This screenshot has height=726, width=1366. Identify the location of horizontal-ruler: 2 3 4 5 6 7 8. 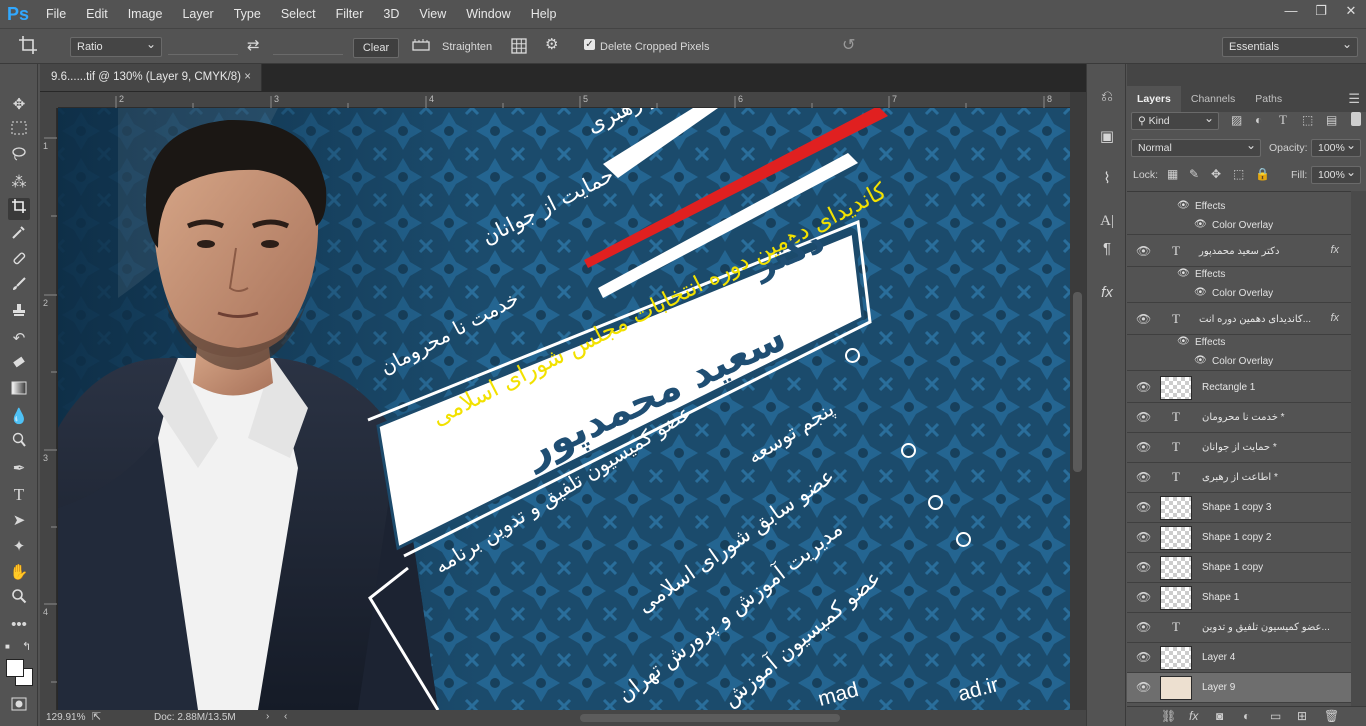
(564, 100).